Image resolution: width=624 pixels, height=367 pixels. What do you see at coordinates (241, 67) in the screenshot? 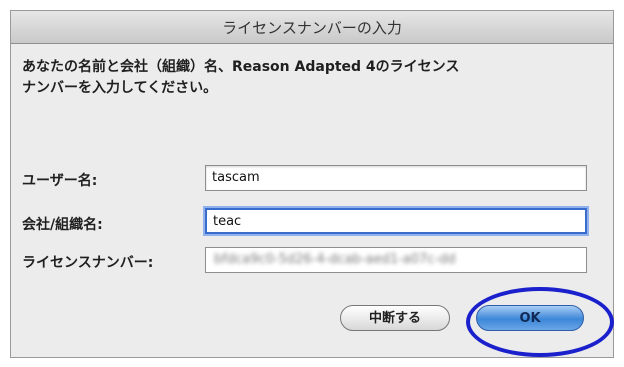
I see `message-line-1: あなたの名前と会社（組織）名、Reason Adapted 4のライセンス` at bounding box center [241, 67].